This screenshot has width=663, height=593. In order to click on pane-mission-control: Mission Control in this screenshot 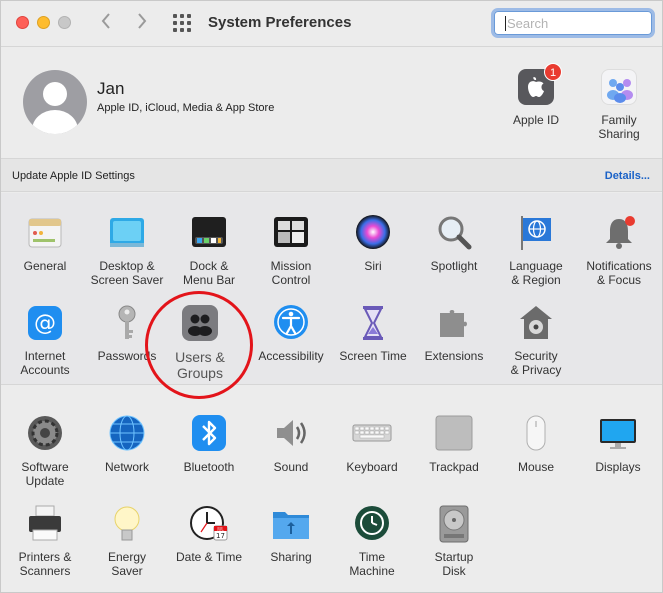, I will do `click(291, 250)`.